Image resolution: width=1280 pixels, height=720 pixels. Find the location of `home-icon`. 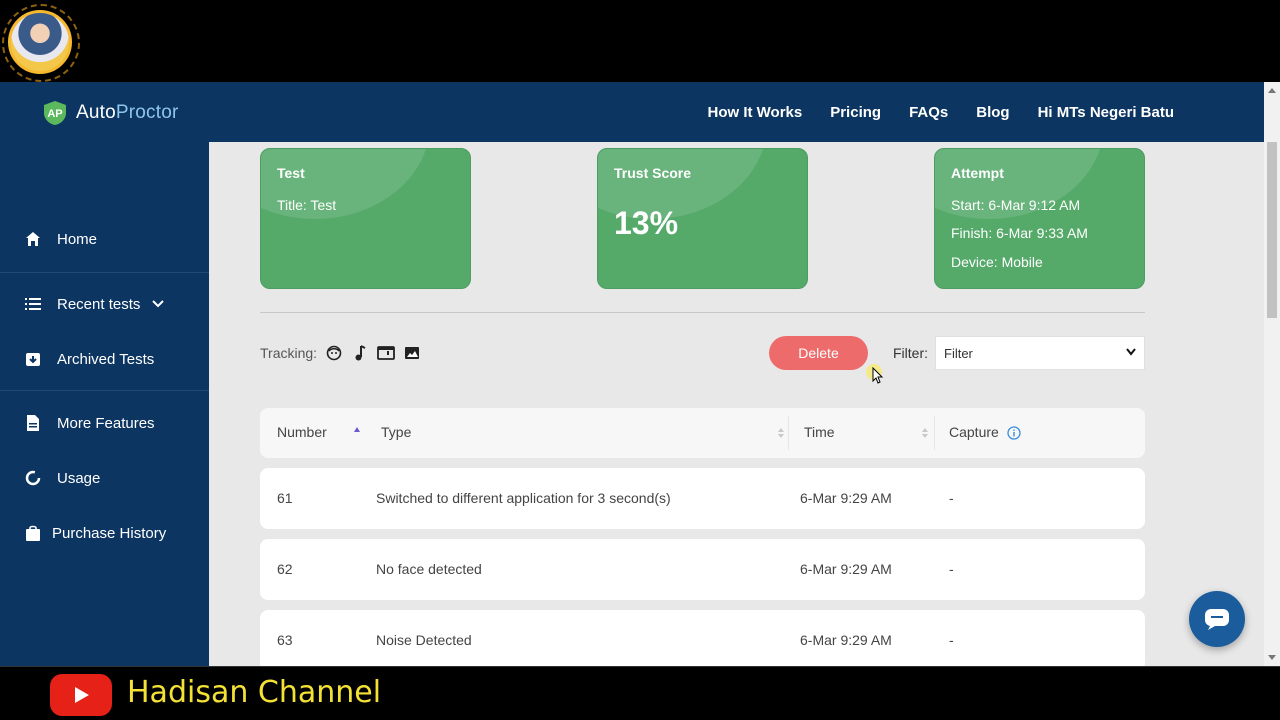

home-icon is located at coordinates (33, 239).